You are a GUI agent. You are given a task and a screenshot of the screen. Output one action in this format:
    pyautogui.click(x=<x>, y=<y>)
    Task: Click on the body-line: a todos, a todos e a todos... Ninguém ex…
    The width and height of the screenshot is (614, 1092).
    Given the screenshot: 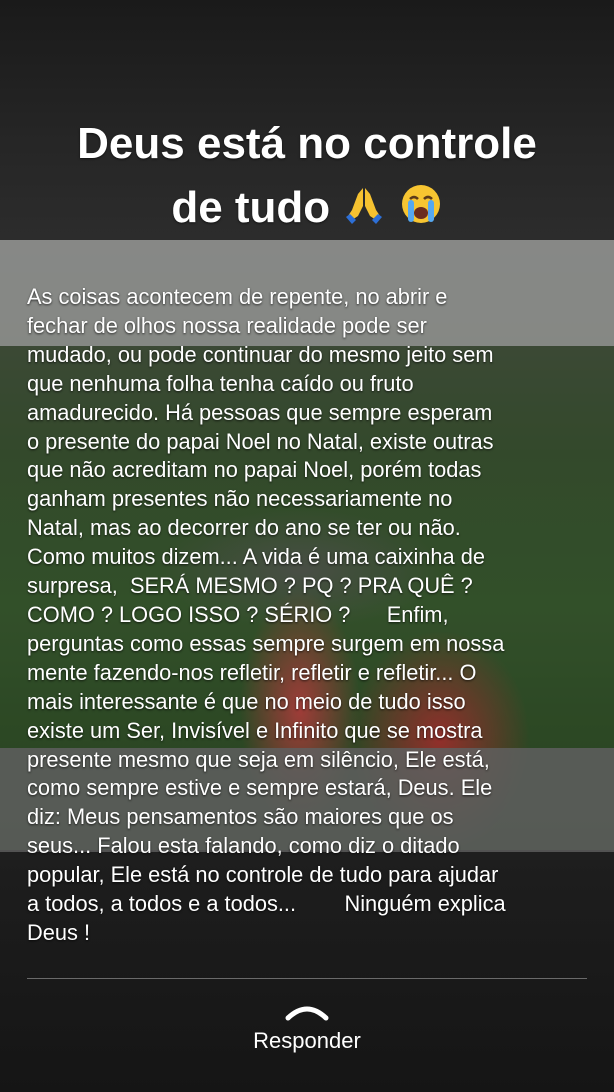 What is the action you would take?
    pyautogui.click(x=266, y=904)
    